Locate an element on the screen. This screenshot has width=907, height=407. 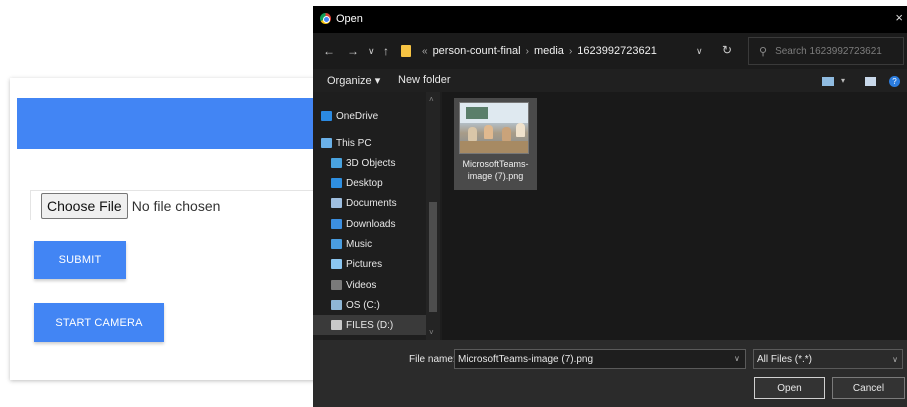
organize-menu: Organize ▾ is located at coordinates (353, 80).